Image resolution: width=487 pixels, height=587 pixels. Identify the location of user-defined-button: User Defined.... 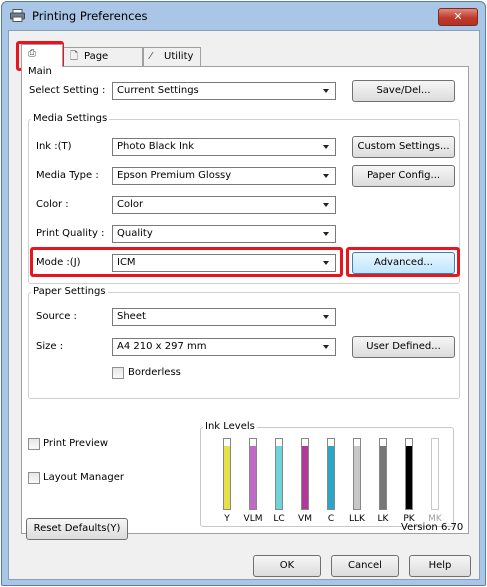
(403, 347).